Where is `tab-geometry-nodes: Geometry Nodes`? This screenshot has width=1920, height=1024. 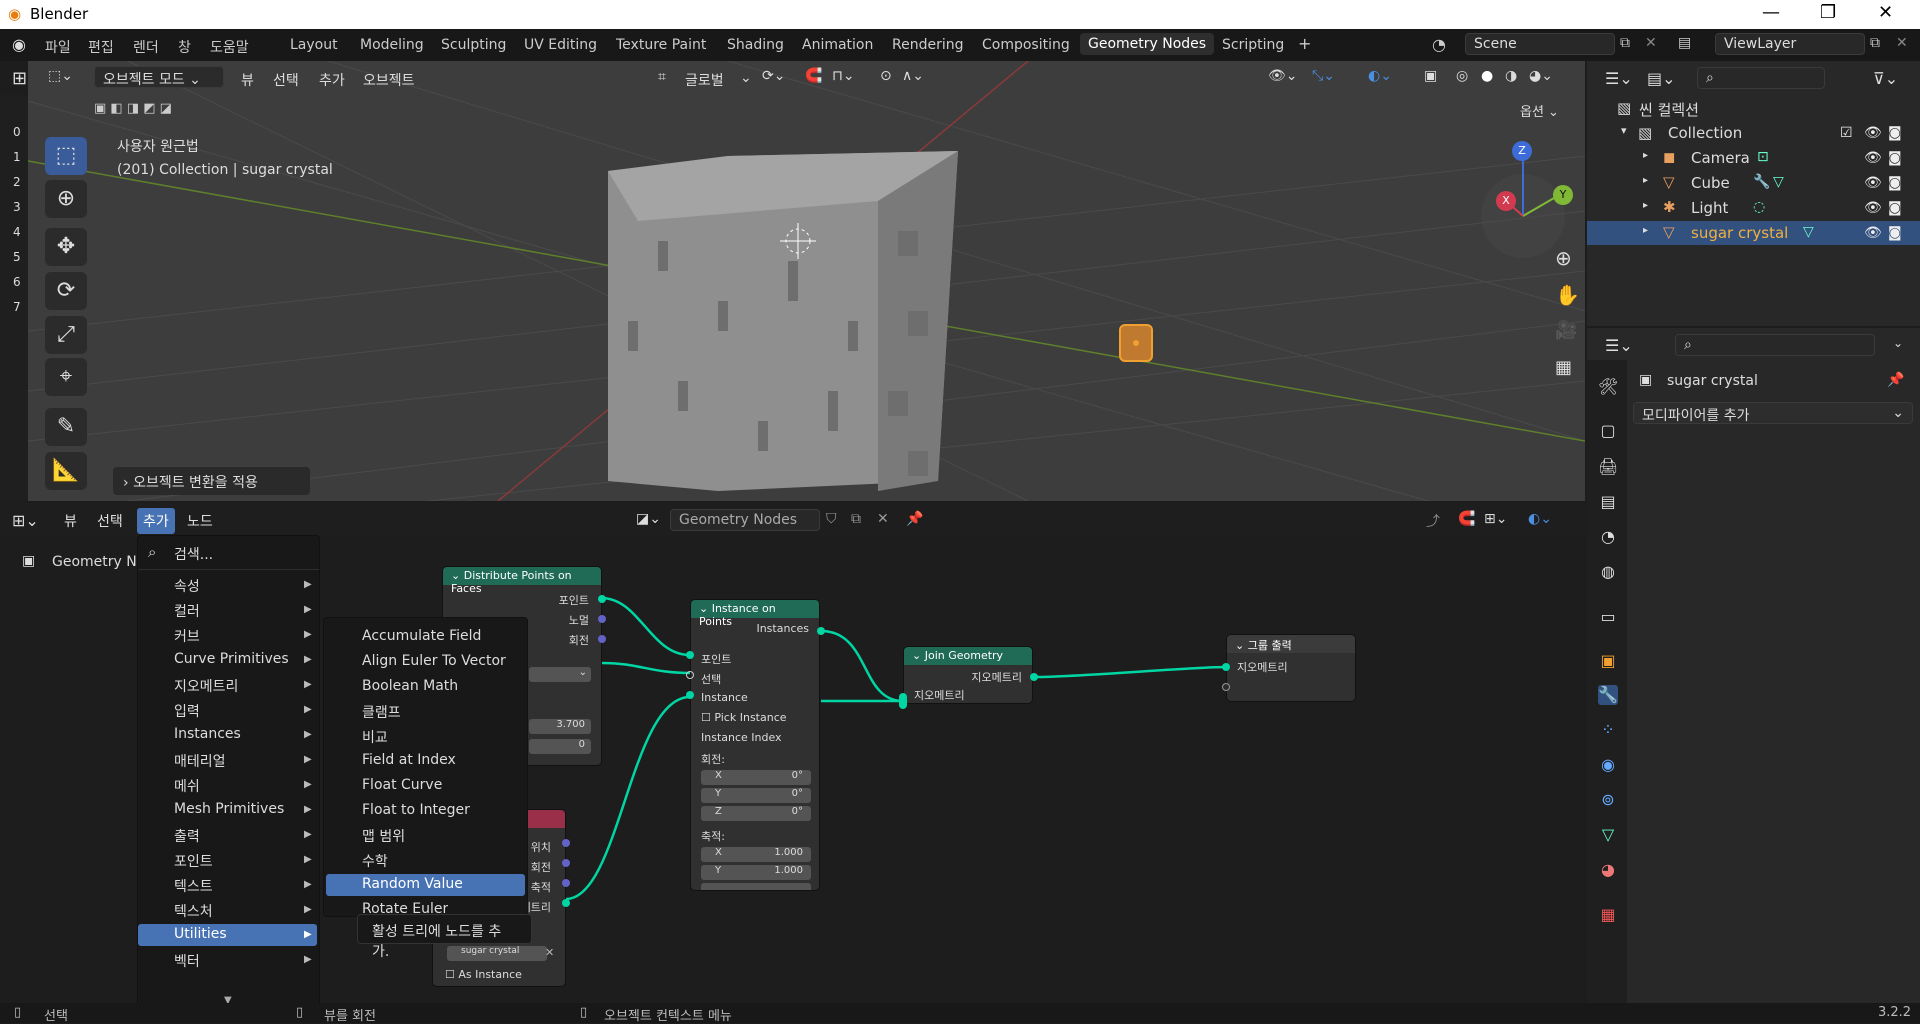 tab-geometry-nodes: Geometry Nodes is located at coordinates (1147, 44).